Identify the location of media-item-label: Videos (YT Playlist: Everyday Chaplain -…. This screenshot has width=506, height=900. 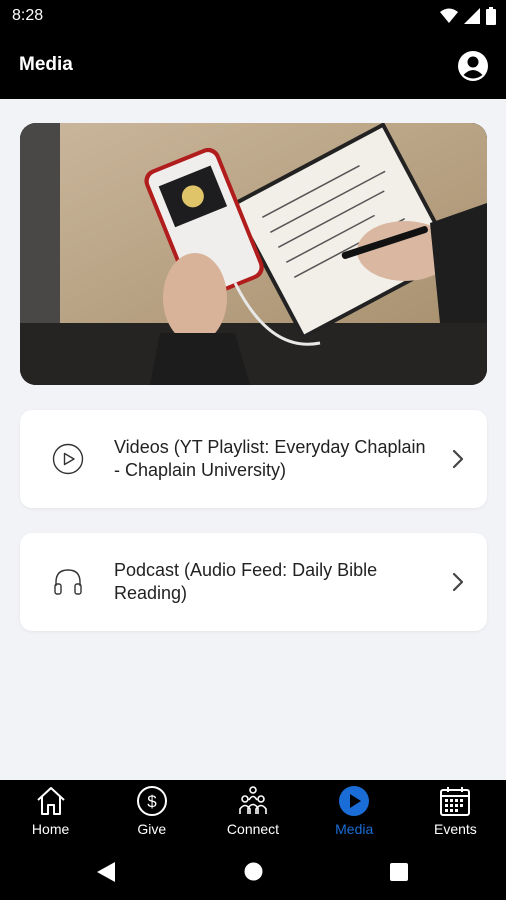
(270, 458).